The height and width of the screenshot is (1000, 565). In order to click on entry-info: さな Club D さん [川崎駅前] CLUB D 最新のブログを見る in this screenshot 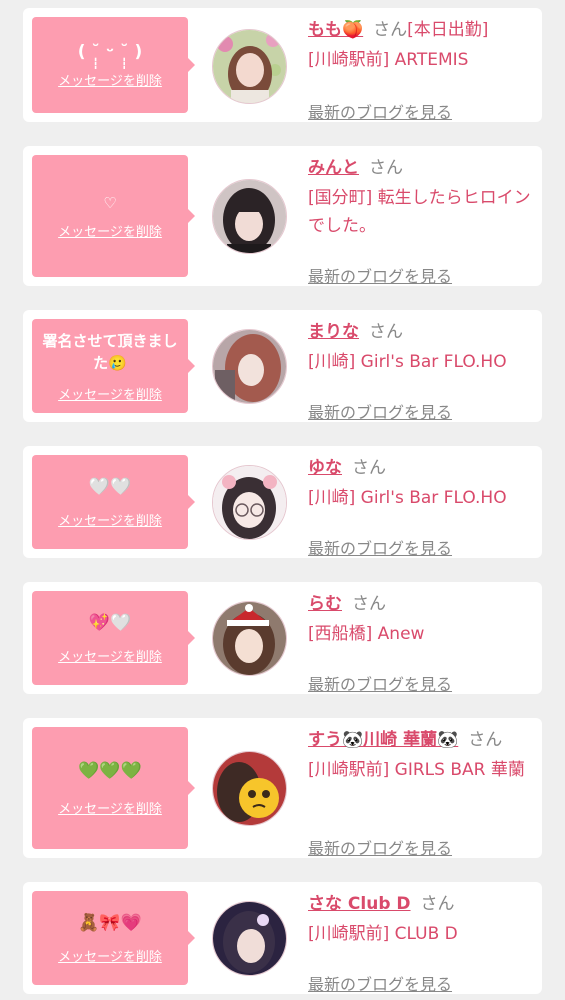, I will do `click(421, 943)`.